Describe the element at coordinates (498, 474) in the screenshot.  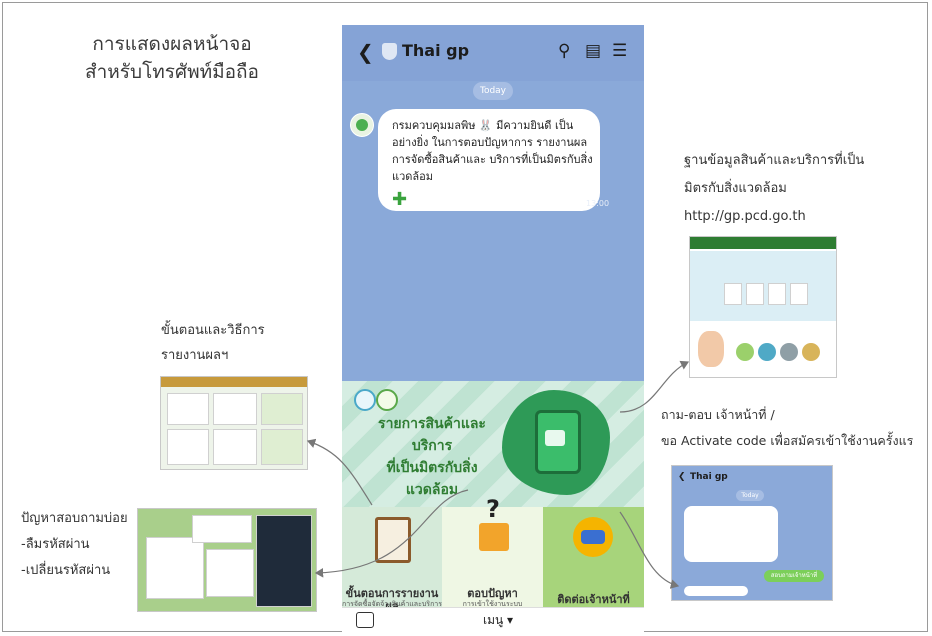
I see `connector-lines` at that location.